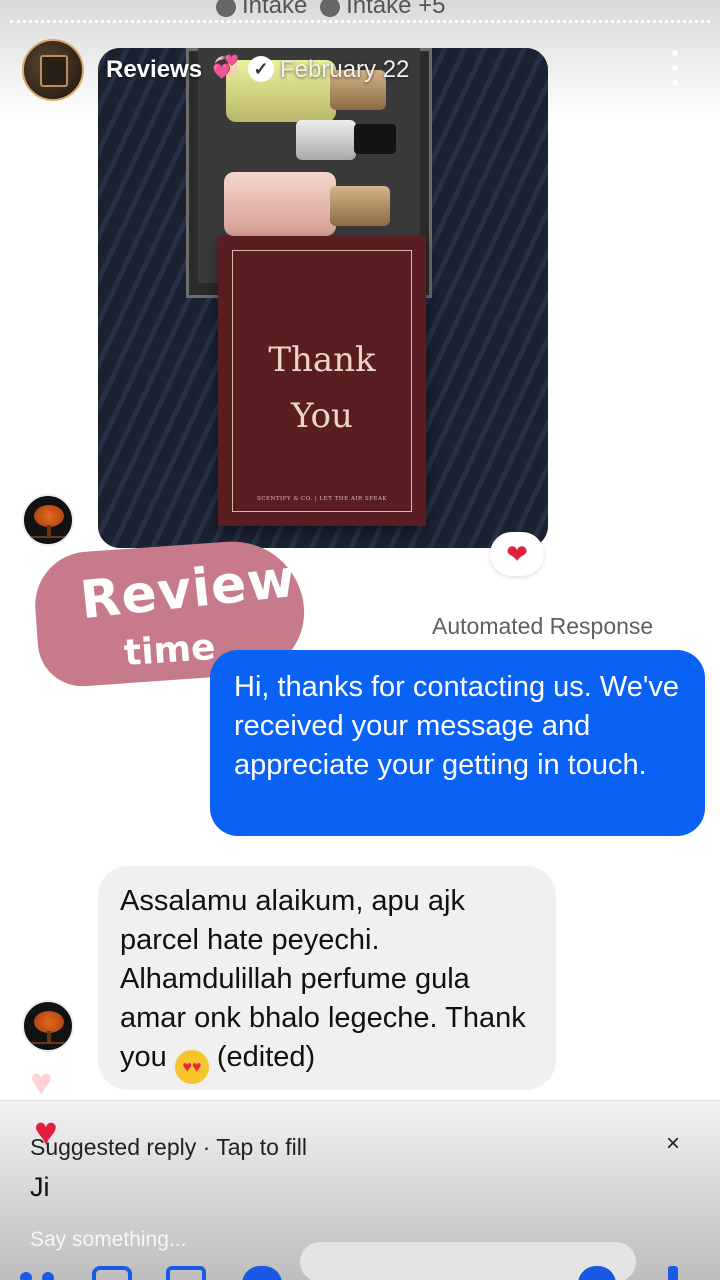 The image size is (720, 1280). I want to click on sticker-word-time: time, so click(169, 650).